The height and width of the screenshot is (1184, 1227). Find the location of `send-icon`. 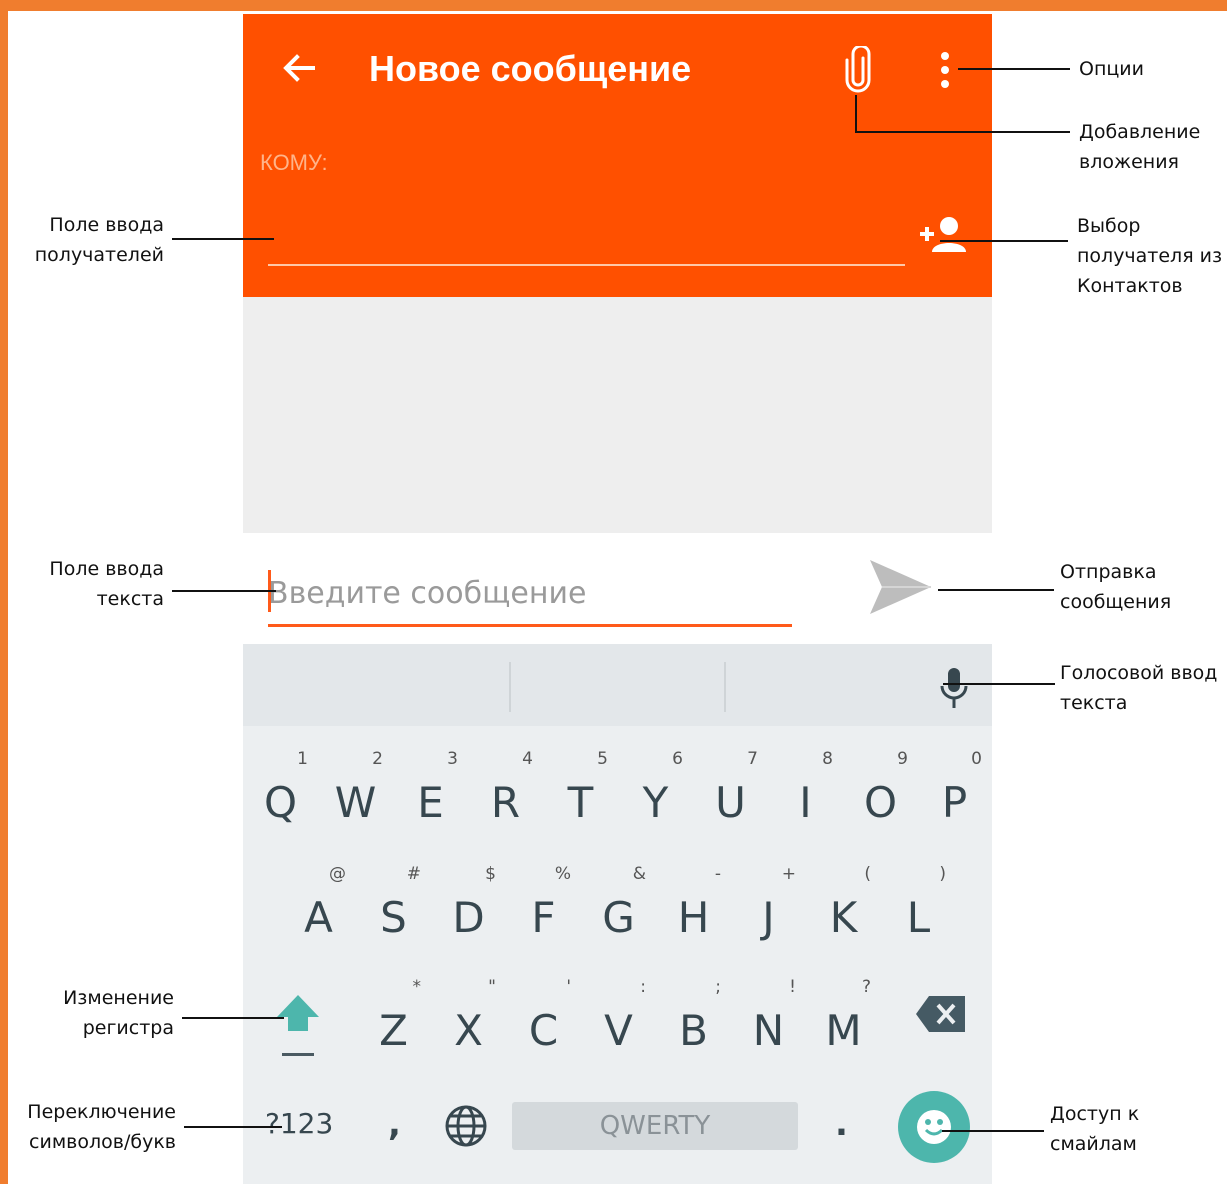

send-icon is located at coordinates (900, 587).